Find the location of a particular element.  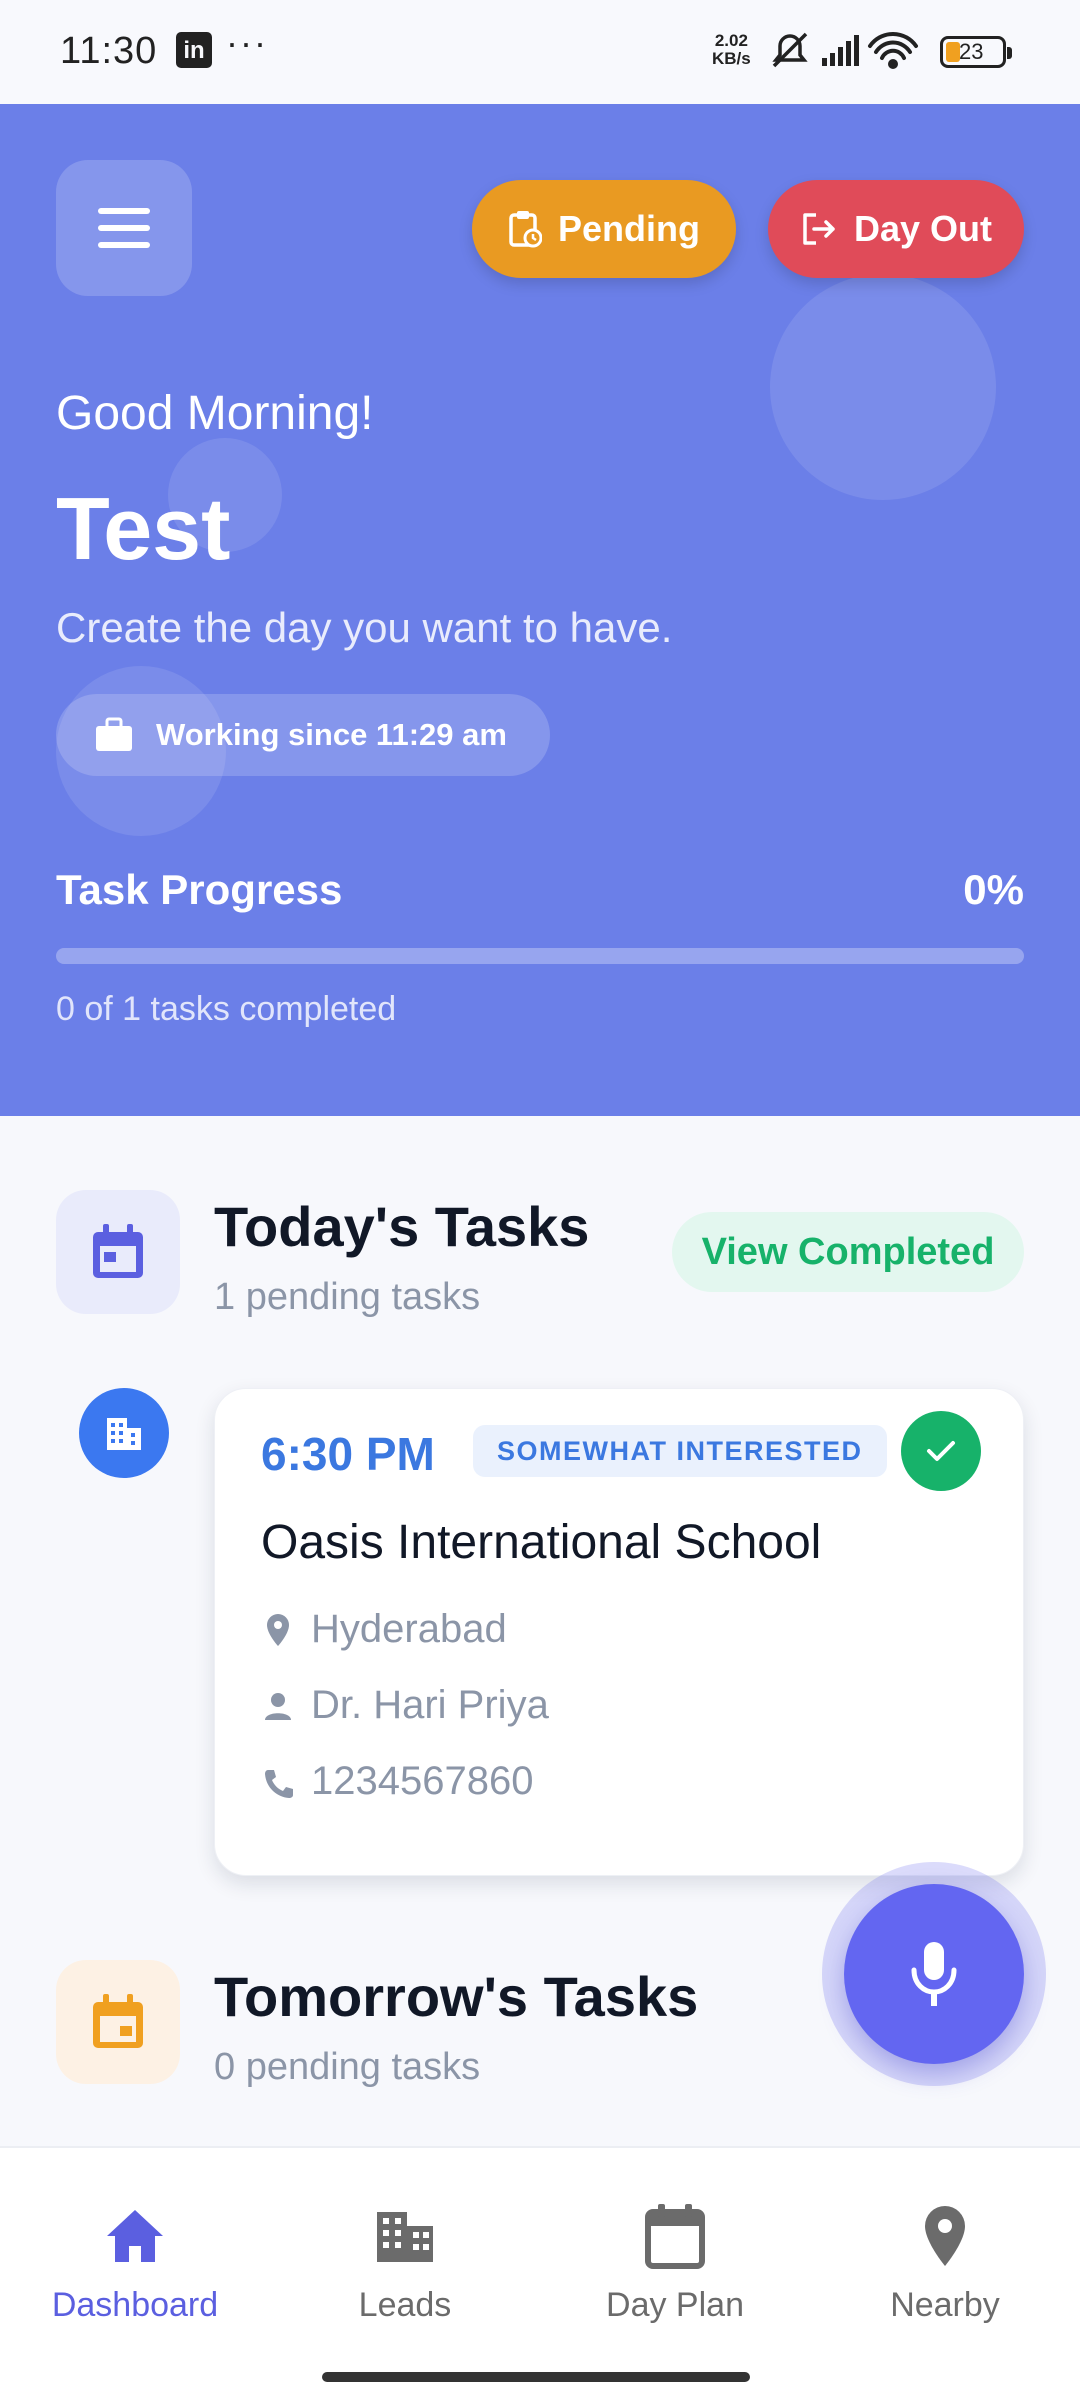

task-phone: 1234567860 is located at coordinates (422, 1781).